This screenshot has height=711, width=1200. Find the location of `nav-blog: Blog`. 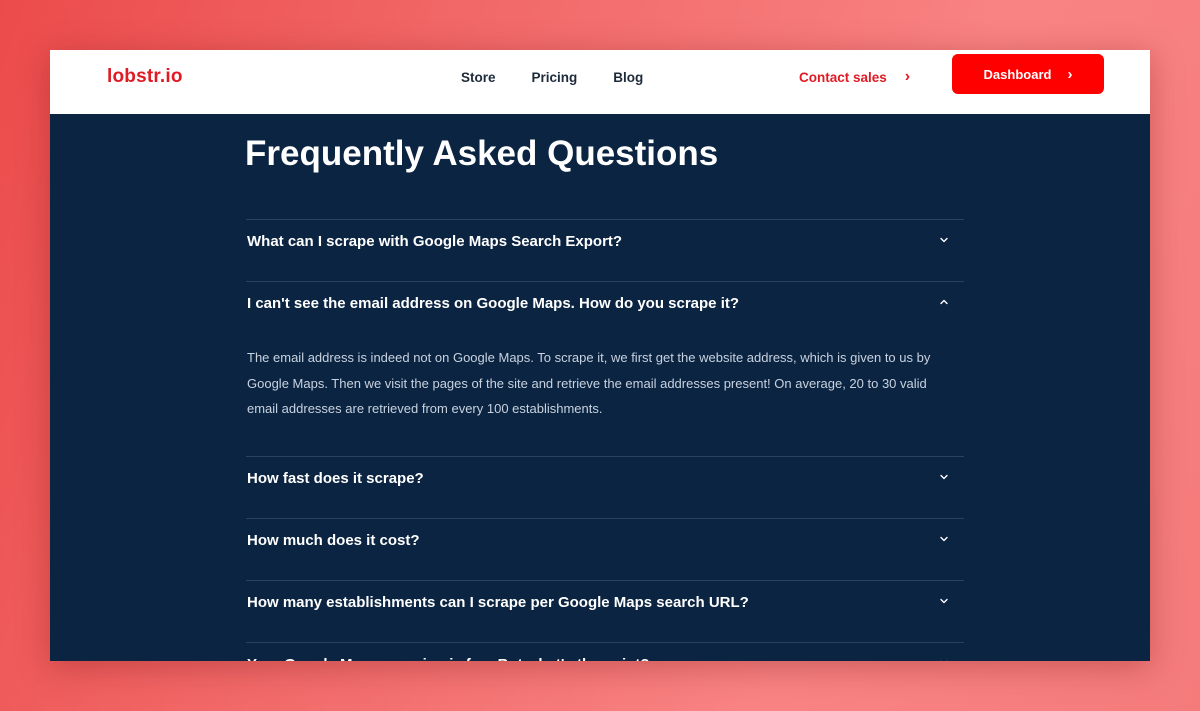

nav-blog: Blog is located at coordinates (628, 77).